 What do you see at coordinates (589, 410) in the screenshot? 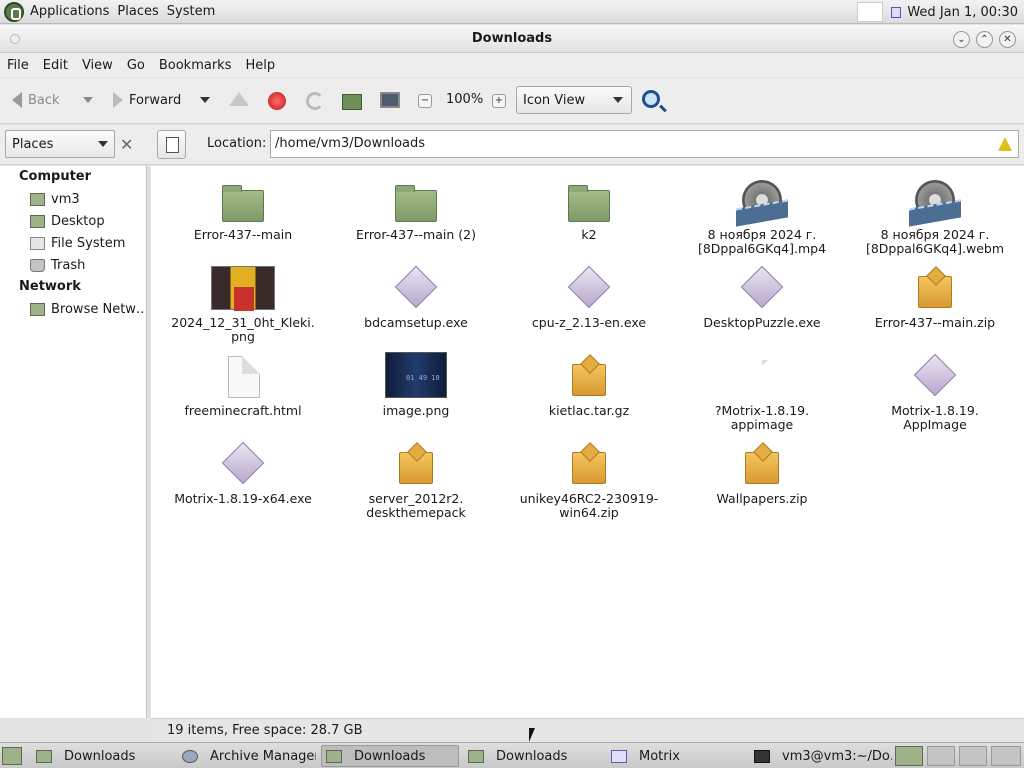
I see `file-name: kietlac.tar.gz` at bounding box center [589, 410].